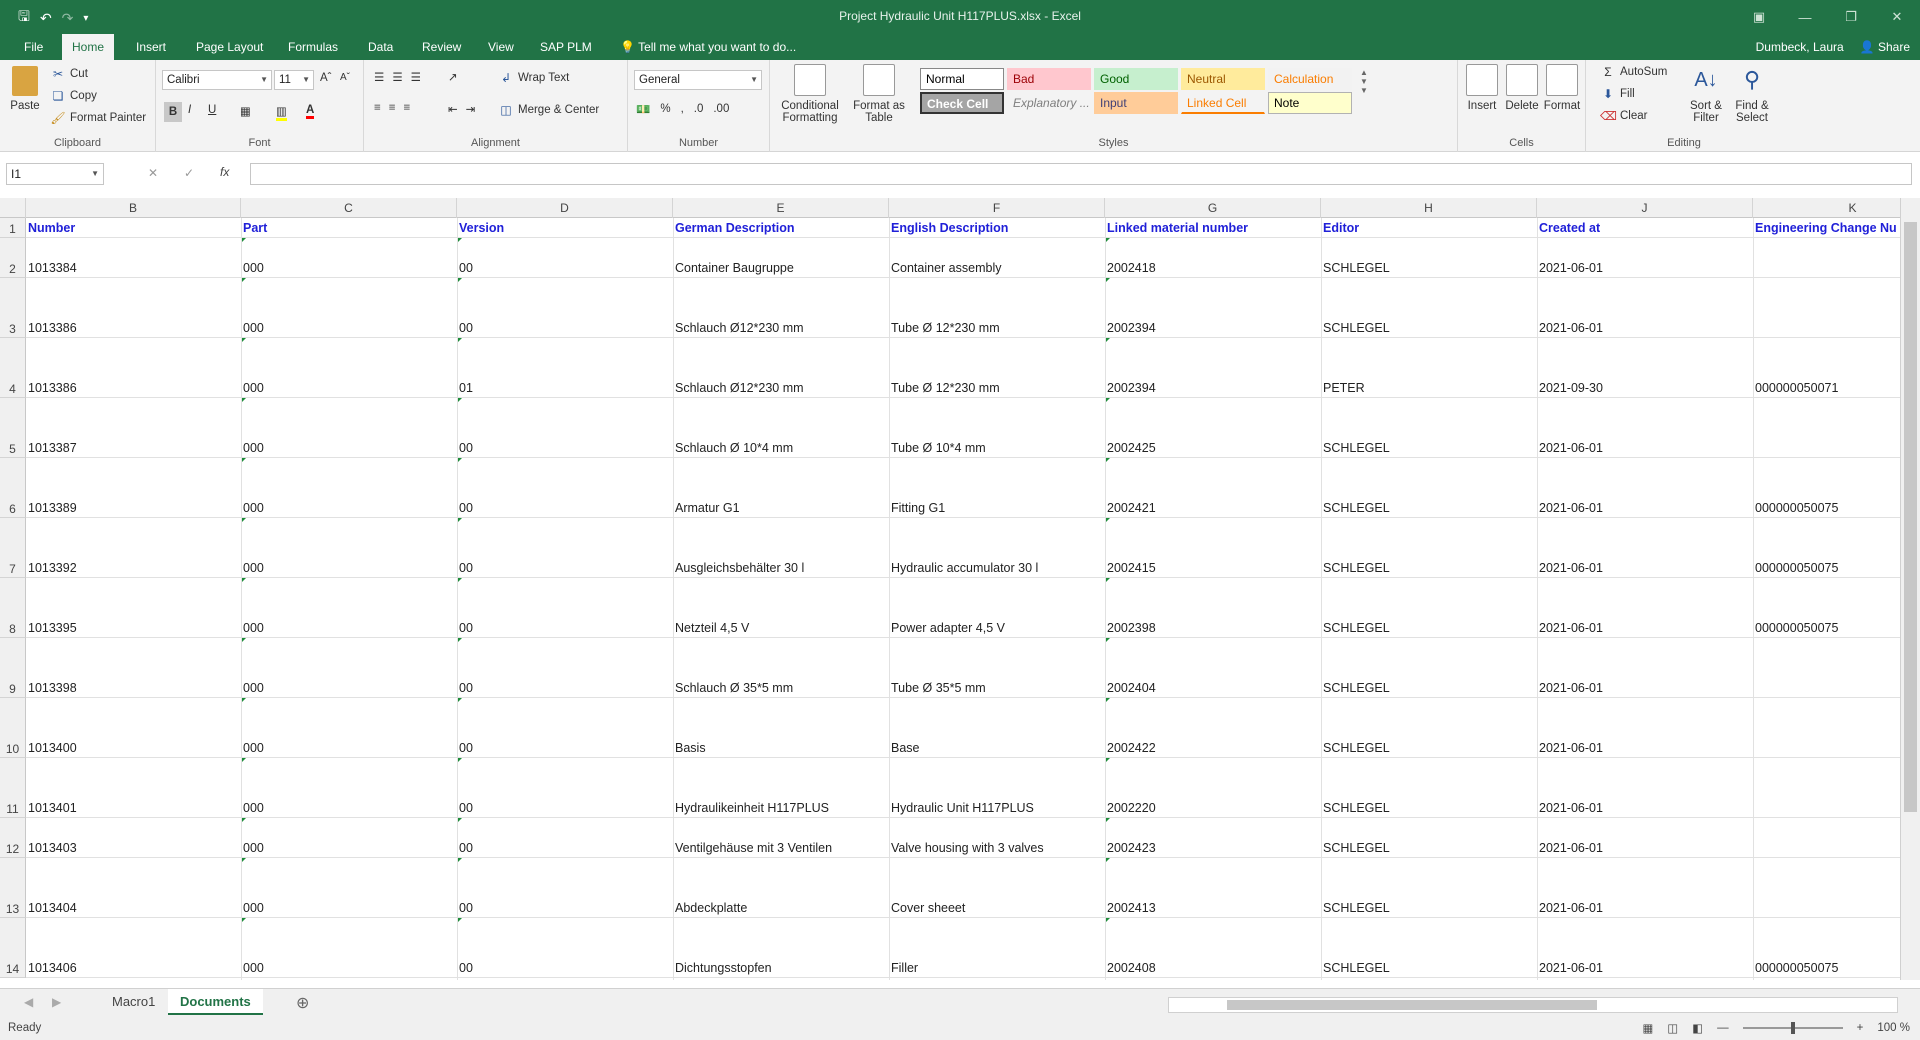 This screenshot has width=1920, height=1040. Describe the element at coordinates (781, 228) in the screenshot. I see `header-cell: German Description` at that location.